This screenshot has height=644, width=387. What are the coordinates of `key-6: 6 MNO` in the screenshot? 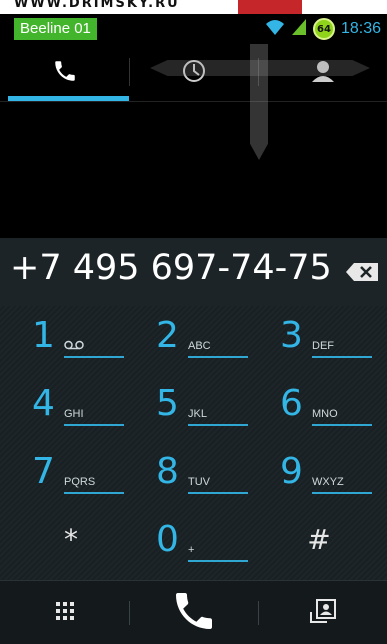 It's located at (319, 406).